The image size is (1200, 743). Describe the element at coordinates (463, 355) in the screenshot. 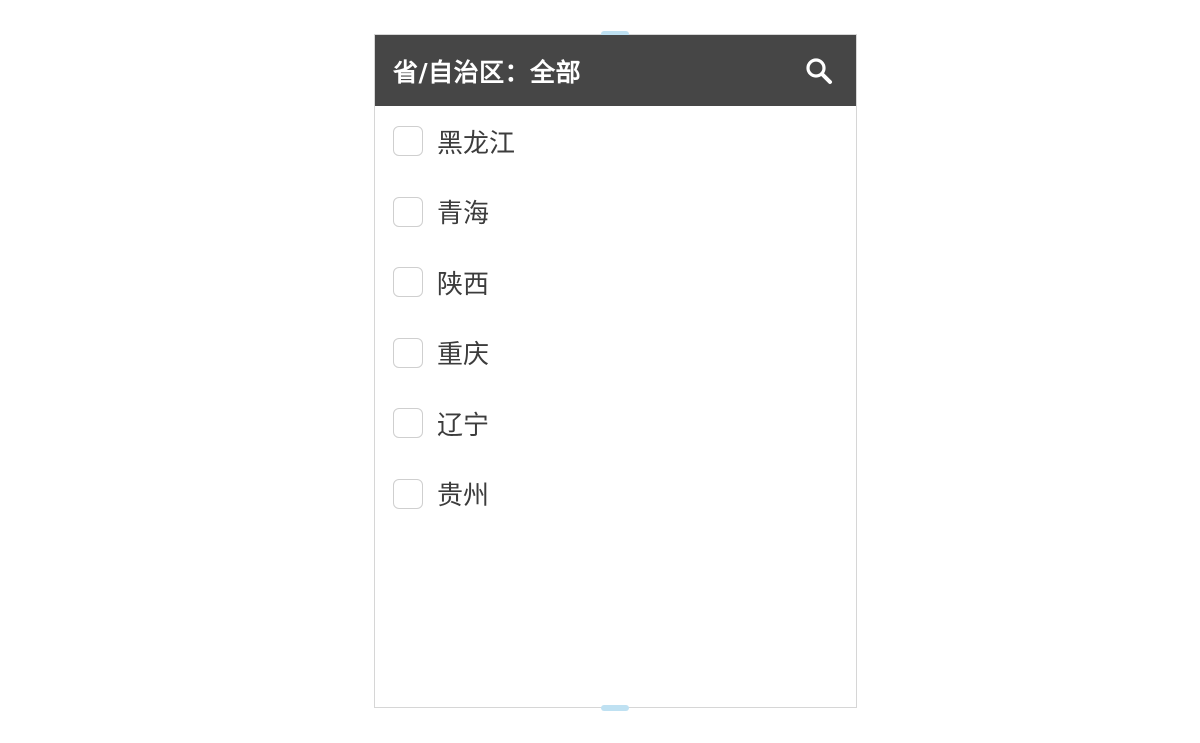

I see `province-label: 重庆` at that location.